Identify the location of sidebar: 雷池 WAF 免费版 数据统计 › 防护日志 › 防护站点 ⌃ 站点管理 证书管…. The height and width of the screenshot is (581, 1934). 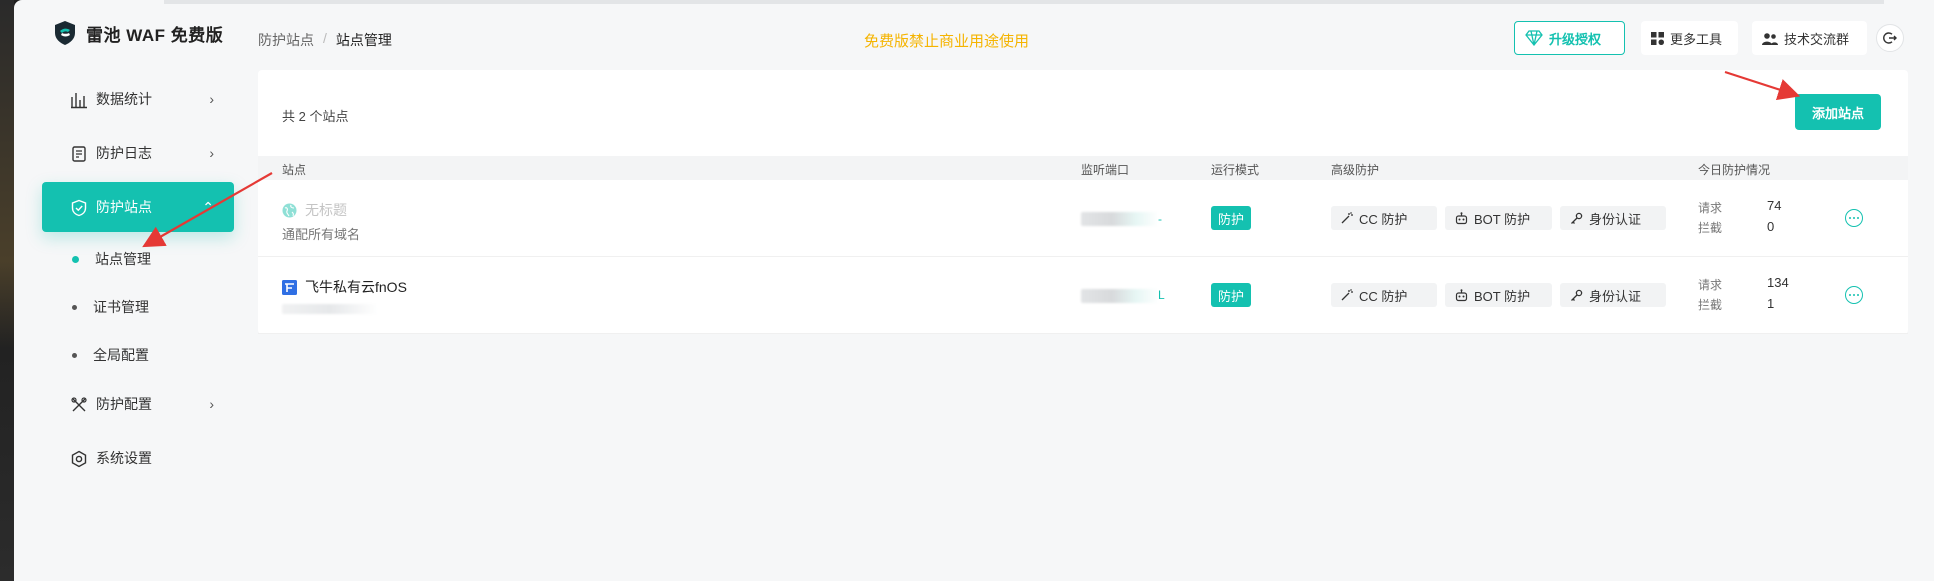
(138, 290).